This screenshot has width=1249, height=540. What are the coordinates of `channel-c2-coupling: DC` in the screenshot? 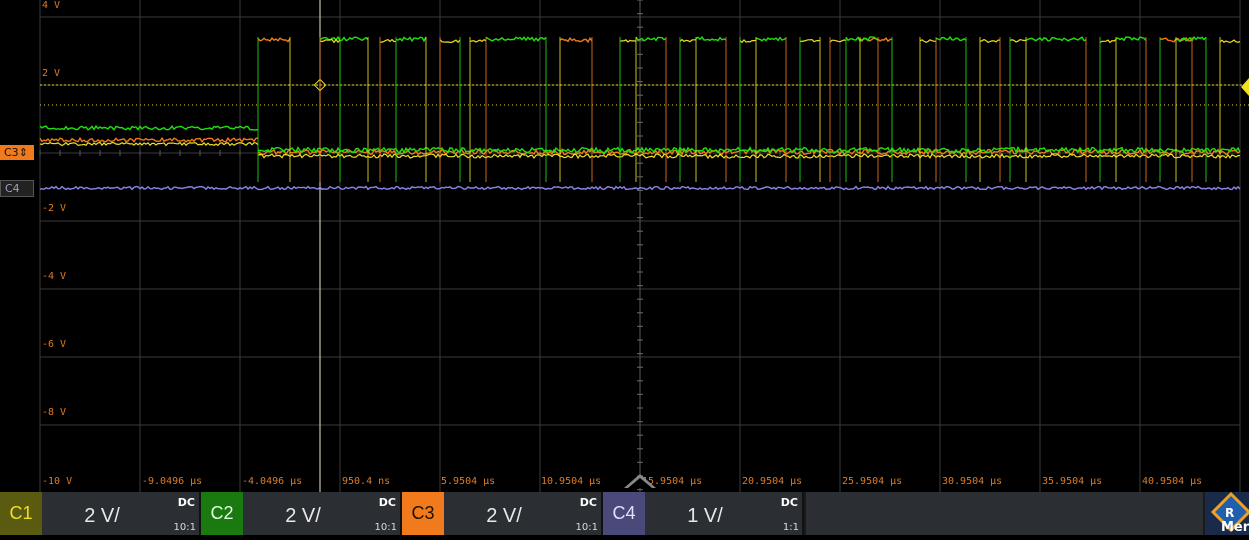 It's located at (387, 502).